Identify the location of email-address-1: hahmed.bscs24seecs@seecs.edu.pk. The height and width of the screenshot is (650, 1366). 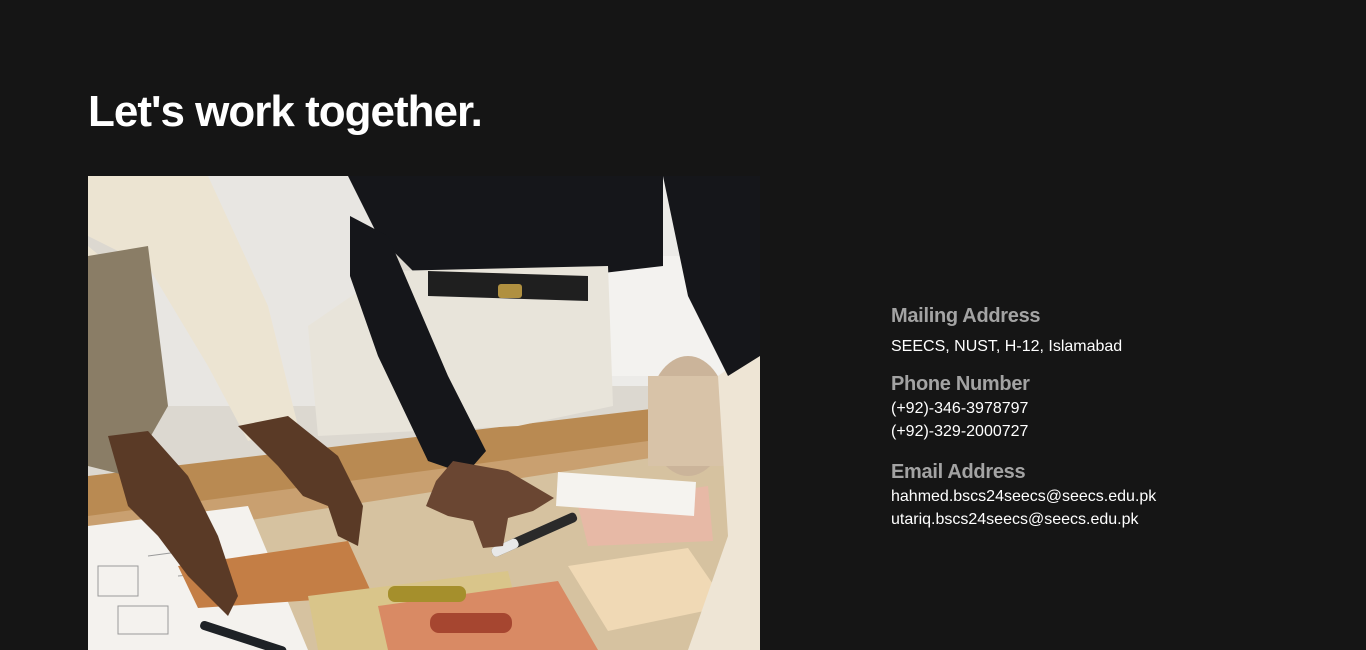
(1023, 496).